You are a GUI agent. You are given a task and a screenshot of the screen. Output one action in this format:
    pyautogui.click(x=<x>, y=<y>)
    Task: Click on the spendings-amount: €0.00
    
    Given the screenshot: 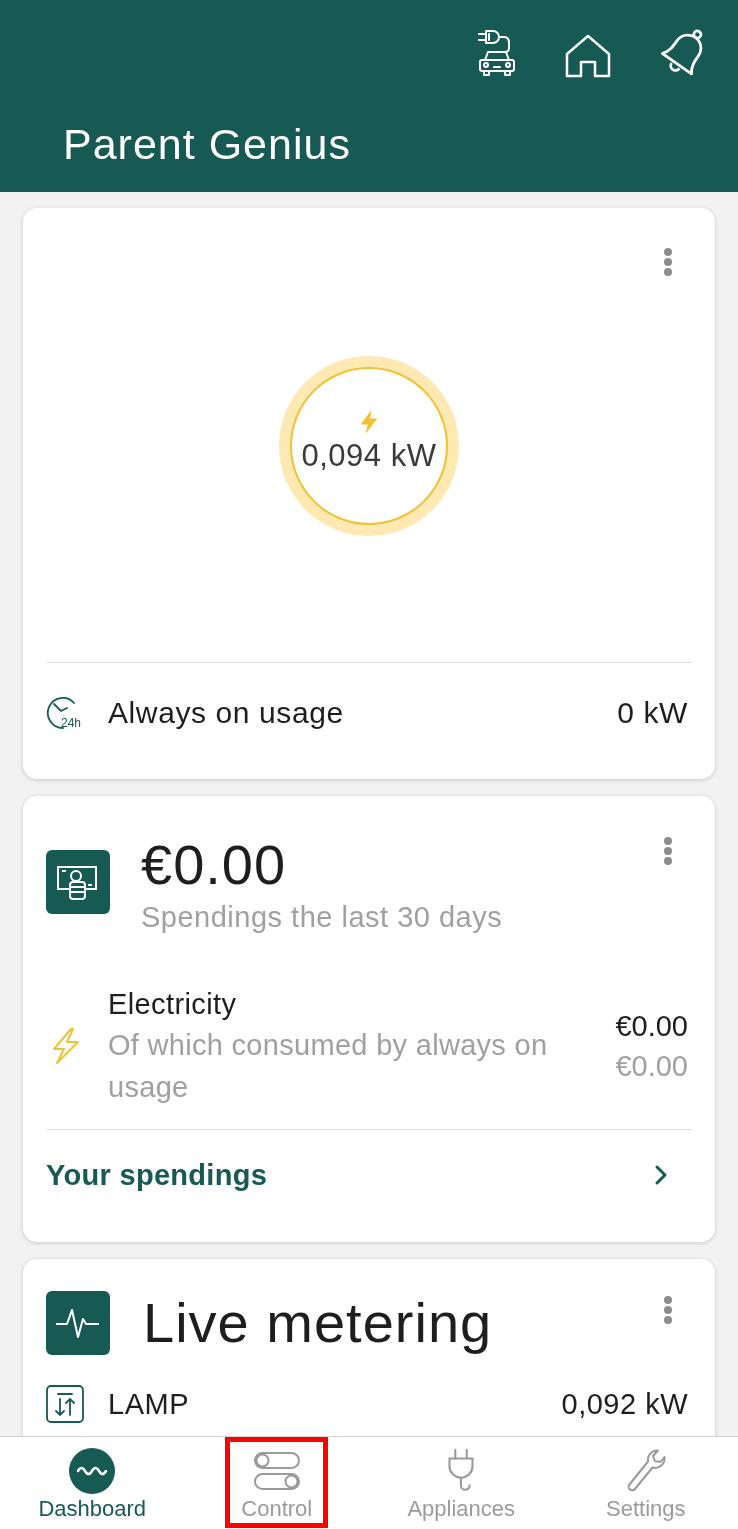 What is the action you would take?
    pyautogui.click(x=214, y=865)
    